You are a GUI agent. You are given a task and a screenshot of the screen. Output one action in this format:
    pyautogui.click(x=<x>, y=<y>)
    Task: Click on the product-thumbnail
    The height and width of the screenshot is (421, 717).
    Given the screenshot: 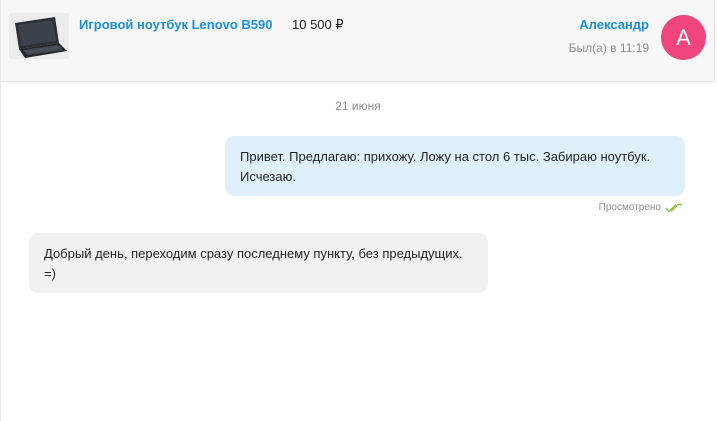 What is the action you would take?
    pyautogui.click(x=39, y=36)
    